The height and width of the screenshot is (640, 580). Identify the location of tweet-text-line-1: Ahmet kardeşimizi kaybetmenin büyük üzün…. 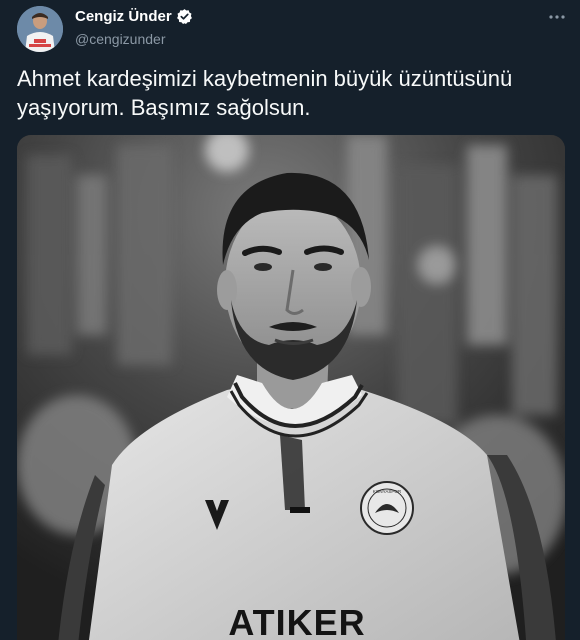
(265, 78).